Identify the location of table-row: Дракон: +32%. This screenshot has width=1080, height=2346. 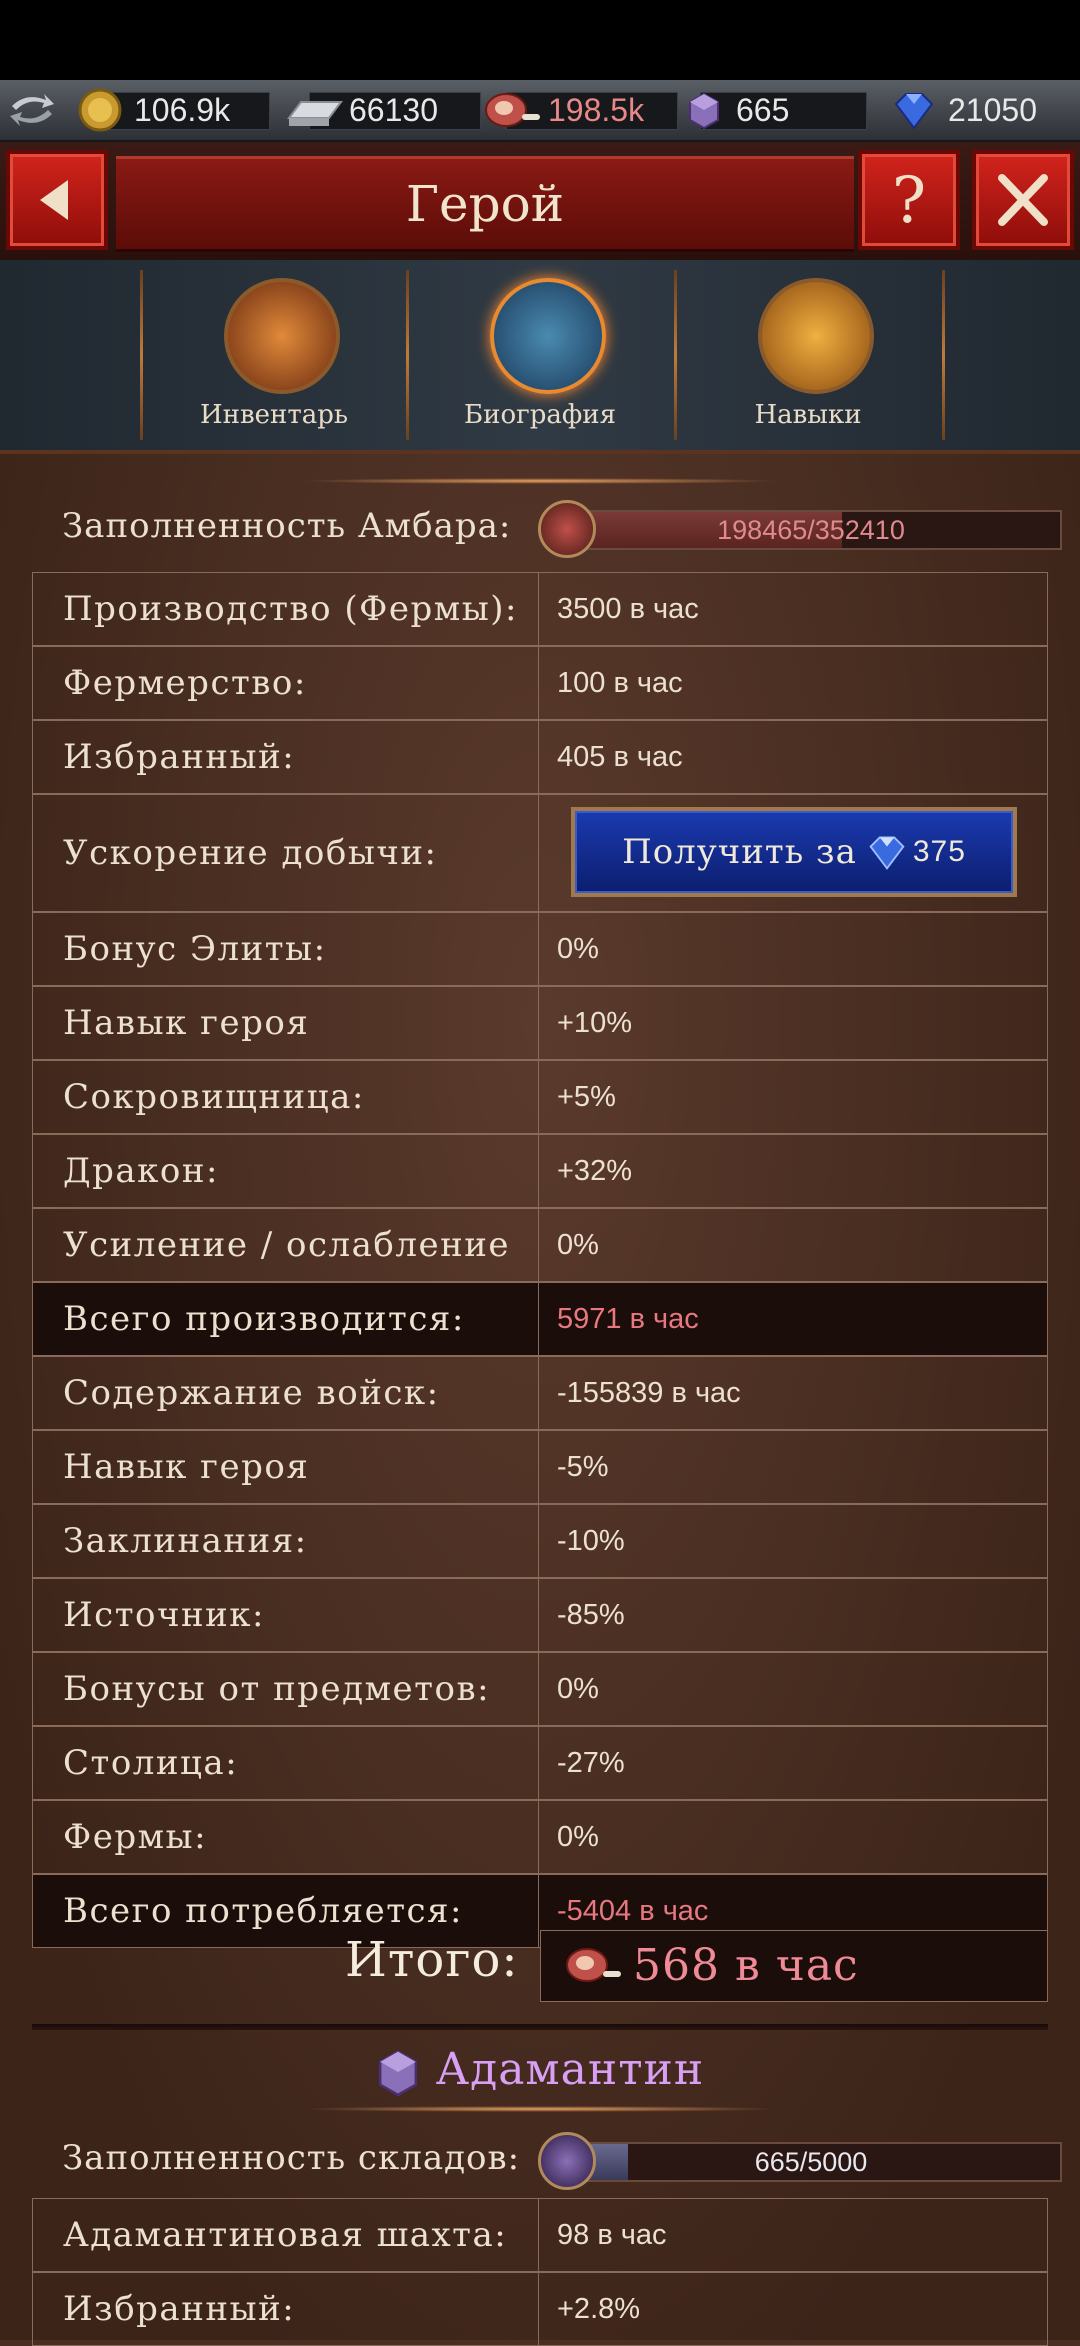
(540, 1171).